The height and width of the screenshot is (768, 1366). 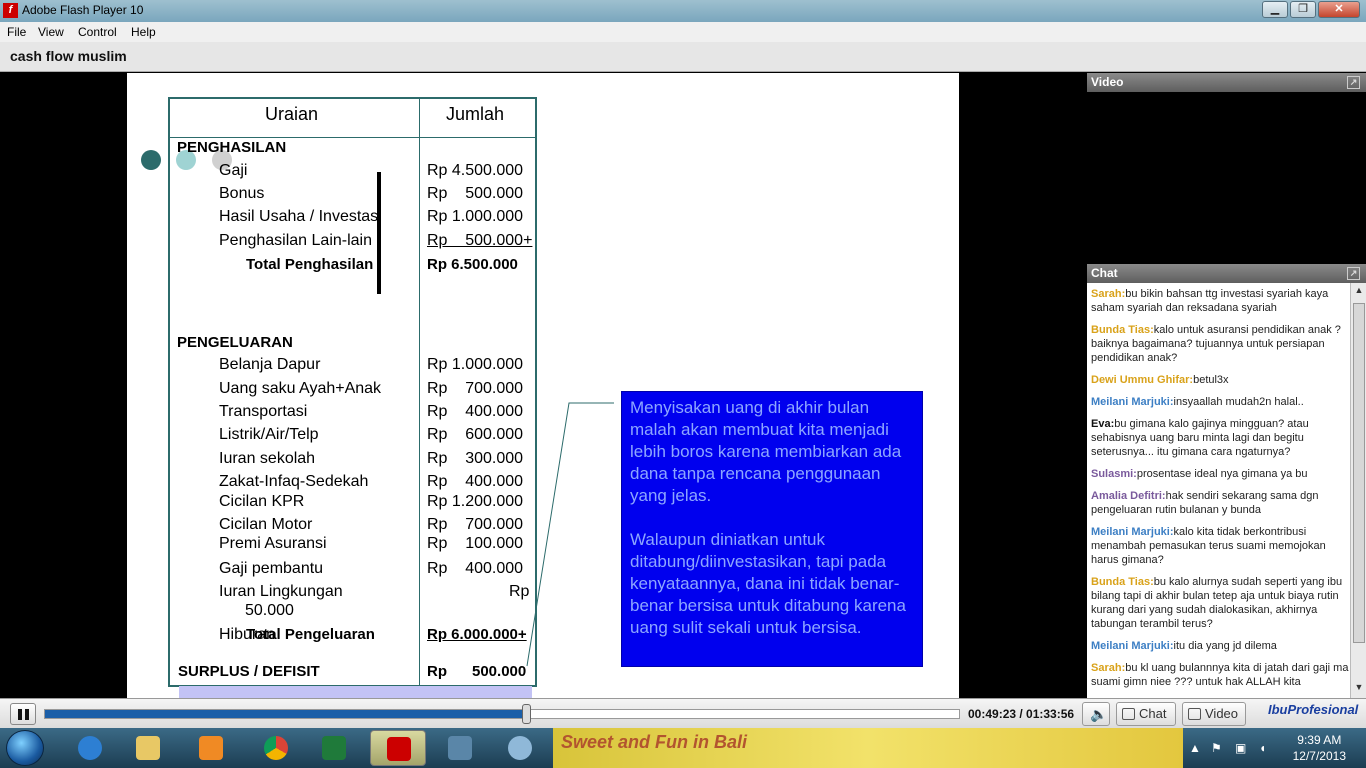 I want to click on video-toggle-button: Video, so click(x=1214, y=714).